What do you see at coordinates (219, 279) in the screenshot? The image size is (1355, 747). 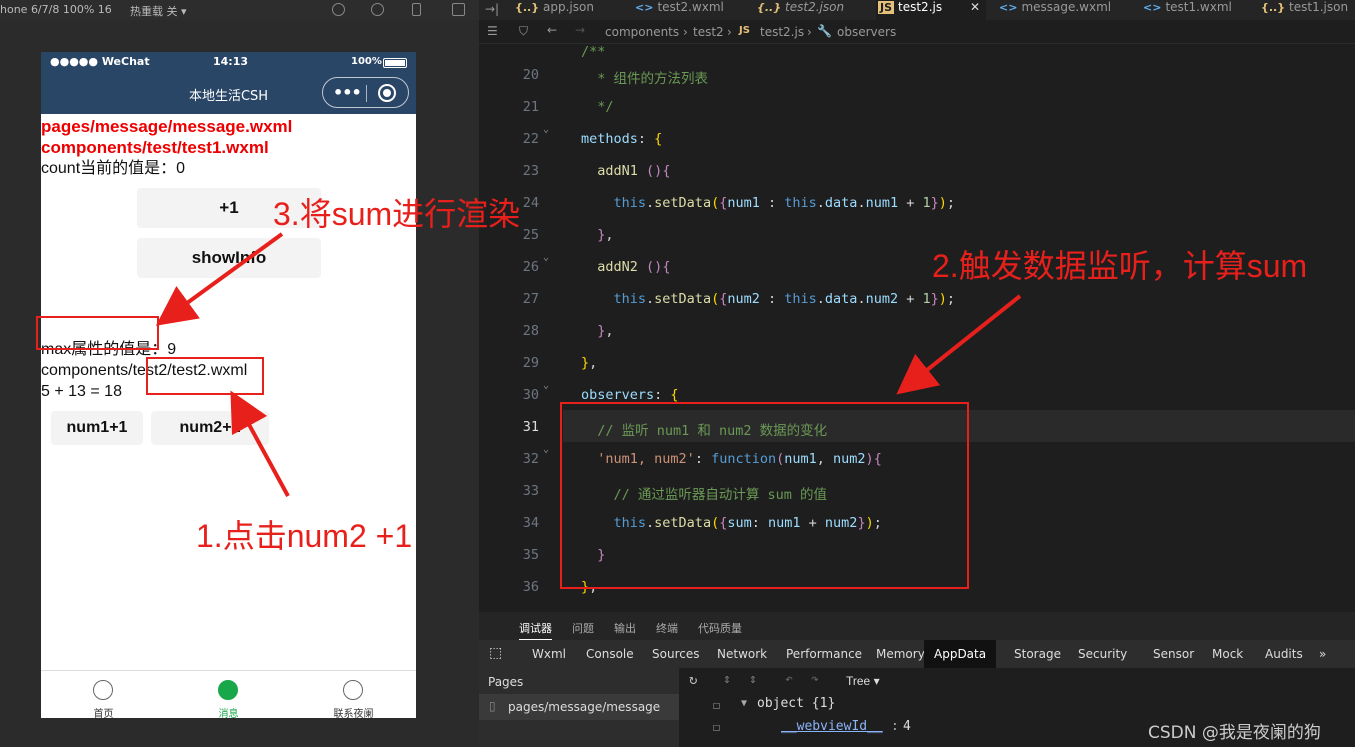 I see `arrow-step3` at bounding box center [219, 279].